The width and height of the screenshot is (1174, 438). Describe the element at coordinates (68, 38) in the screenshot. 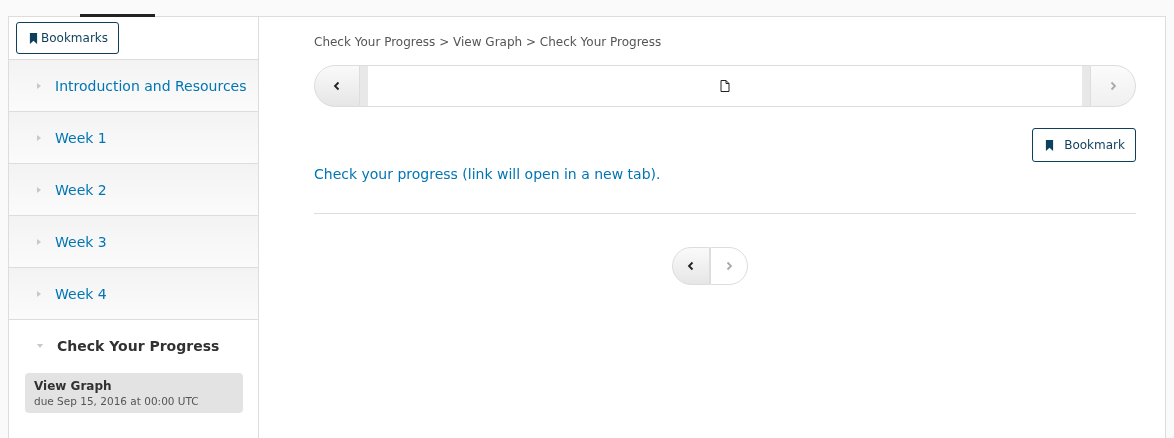

I see `bookmarks-button: Bookmarks` at that location.